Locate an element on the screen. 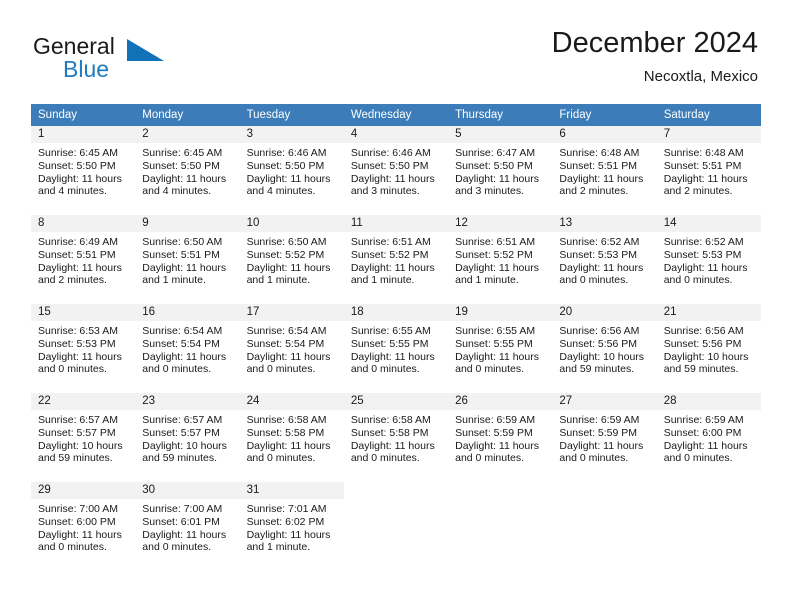  sunset-text: Sunset: 5:58 PM is located at coordinates (389, 432).